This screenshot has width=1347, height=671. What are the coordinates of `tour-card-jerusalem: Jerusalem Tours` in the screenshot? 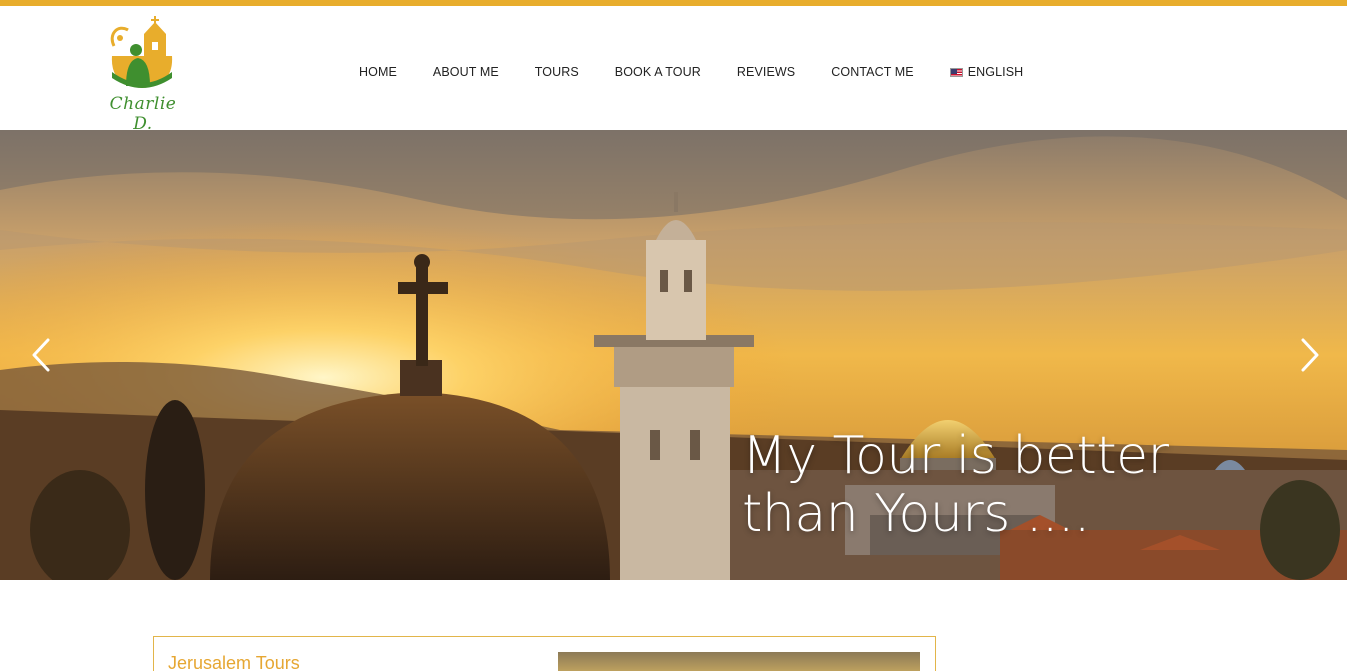 It's located at (544, 653).